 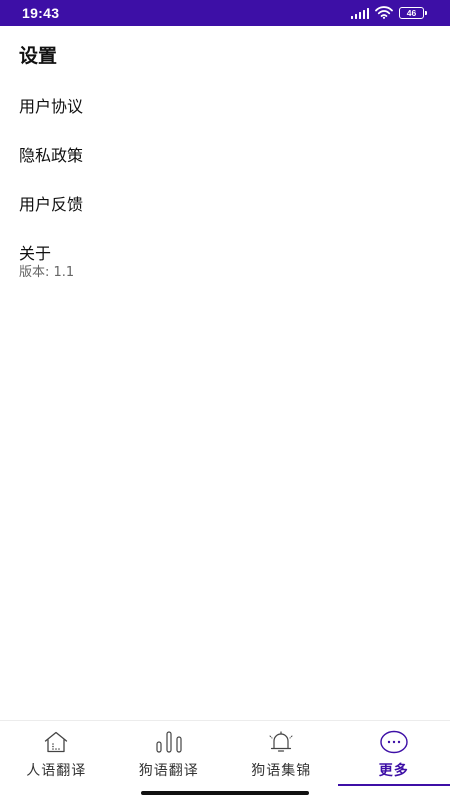 What do you see at coordinates (281, 742) in the screenshot?
I see `bell-icon` at bounding box center [281, 742].